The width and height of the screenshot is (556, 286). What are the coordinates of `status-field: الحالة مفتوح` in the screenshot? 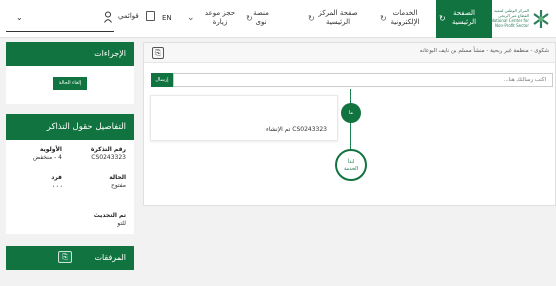 It's located at (117, 182).